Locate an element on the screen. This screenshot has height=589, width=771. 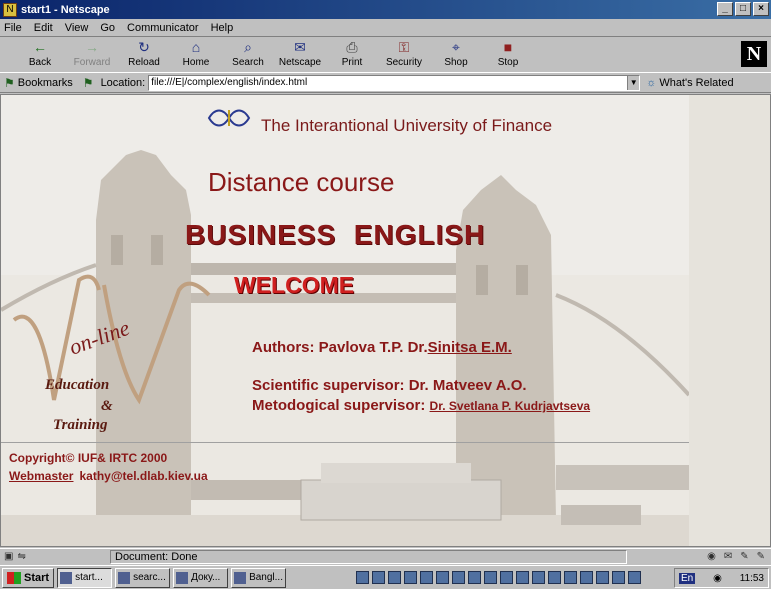
welcome-heading: WELCOME is located at coordinates (294, 285).